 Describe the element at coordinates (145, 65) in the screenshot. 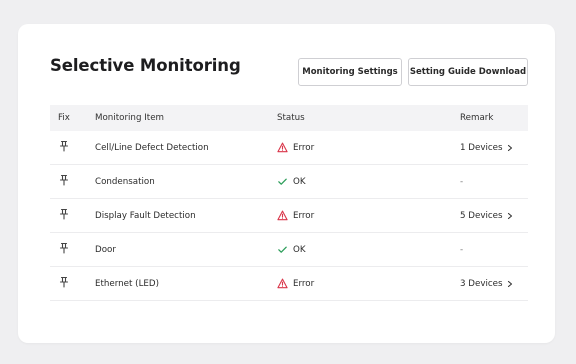

I see `page-title: Selective Monitoring` at that location.